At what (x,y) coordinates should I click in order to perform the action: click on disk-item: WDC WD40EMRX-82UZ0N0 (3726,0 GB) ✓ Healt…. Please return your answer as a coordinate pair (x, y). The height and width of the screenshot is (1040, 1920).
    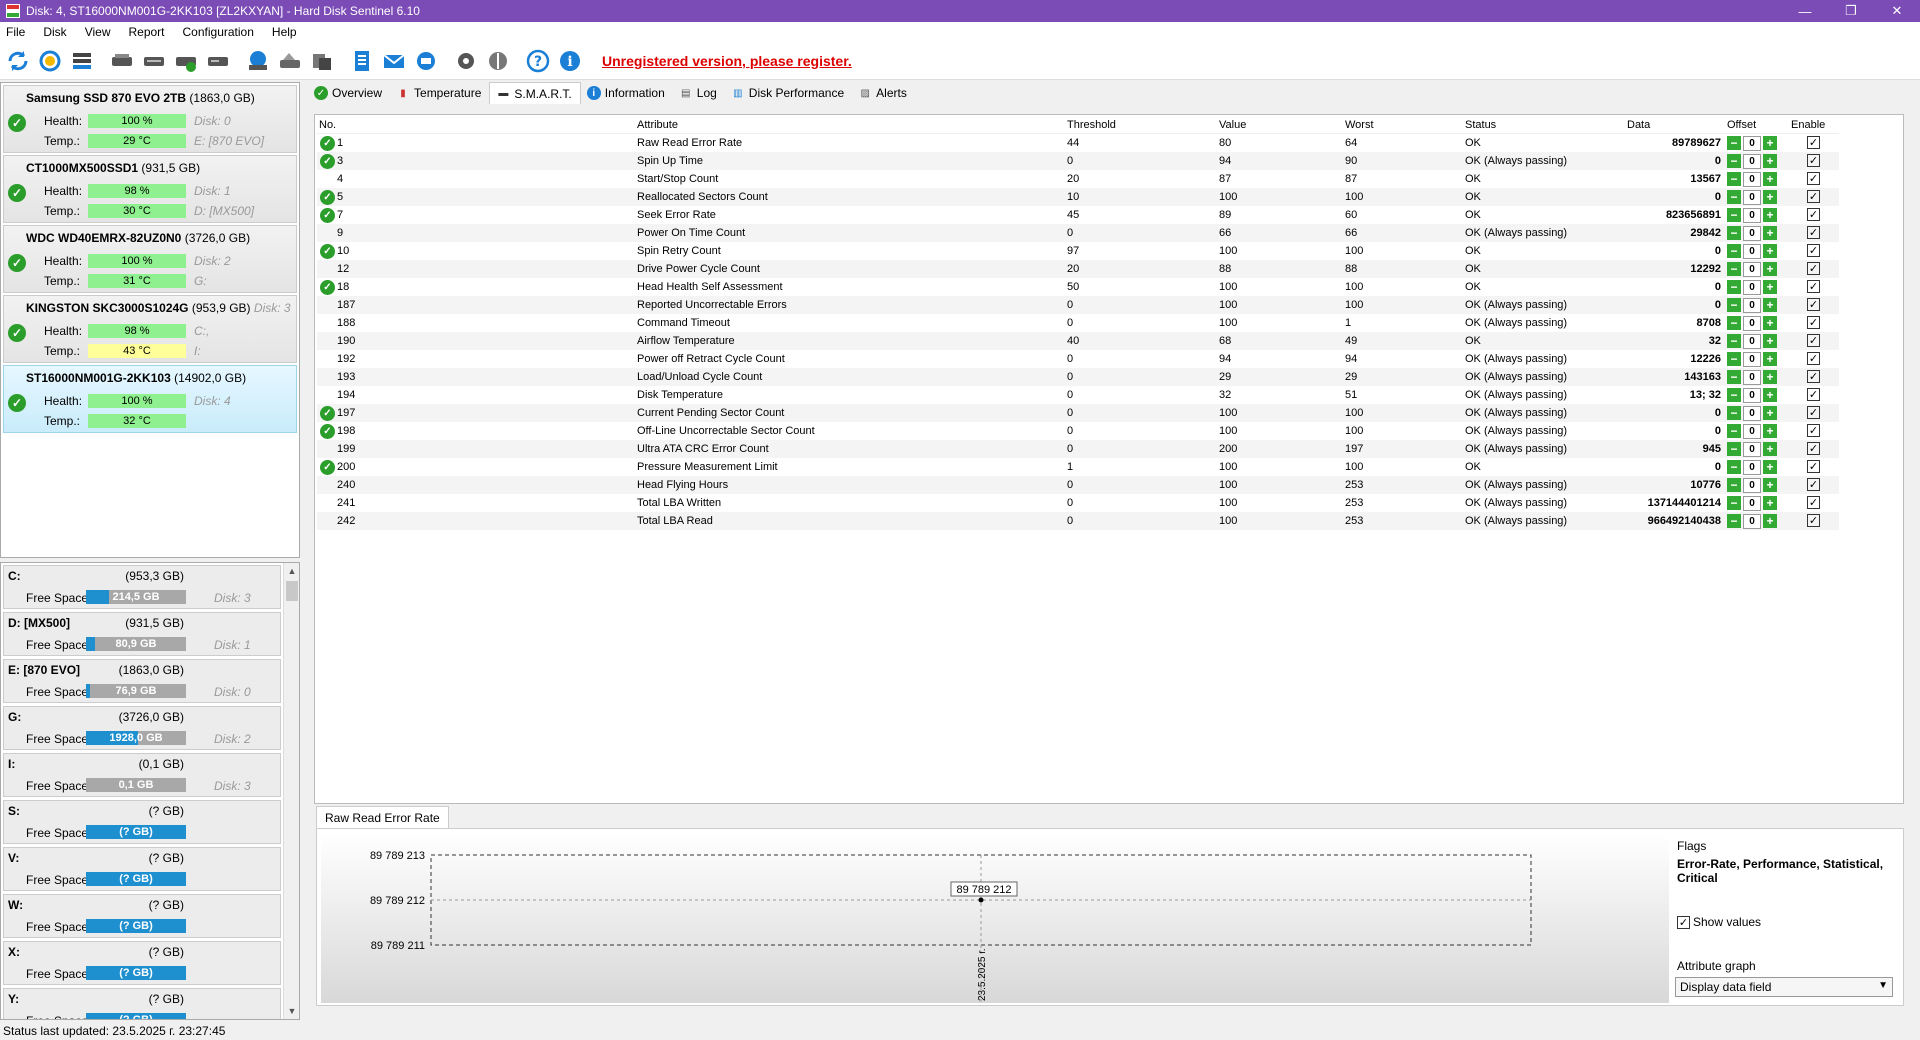
    Looking at the image, I should click on (150, 259).